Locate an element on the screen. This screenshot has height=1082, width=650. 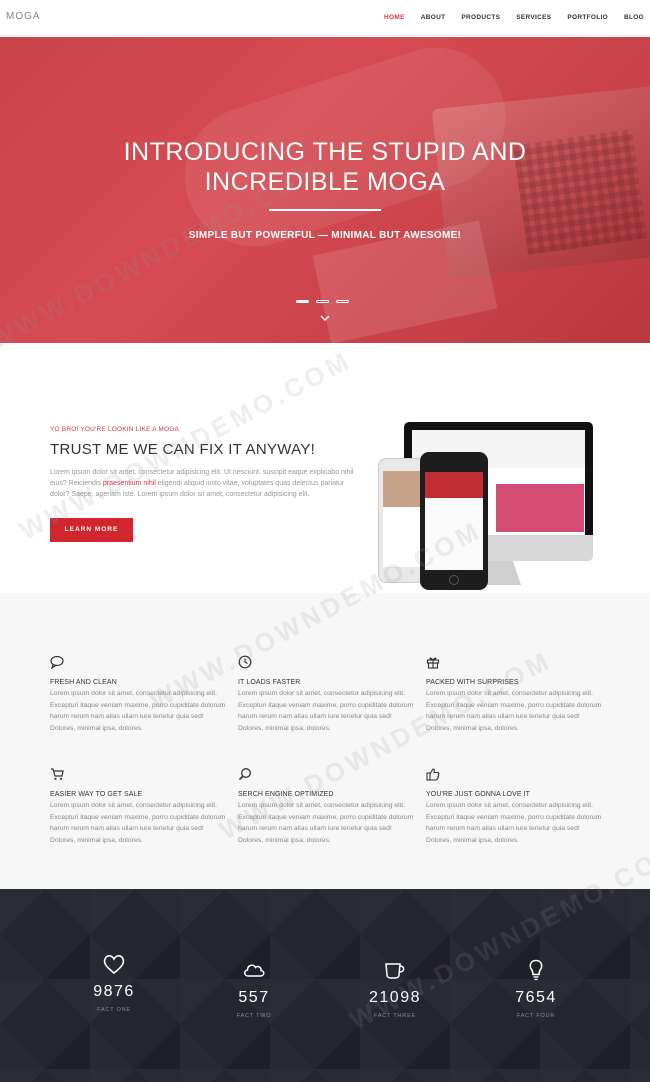
stat-number: 557 is located at coordinates (254, 997).